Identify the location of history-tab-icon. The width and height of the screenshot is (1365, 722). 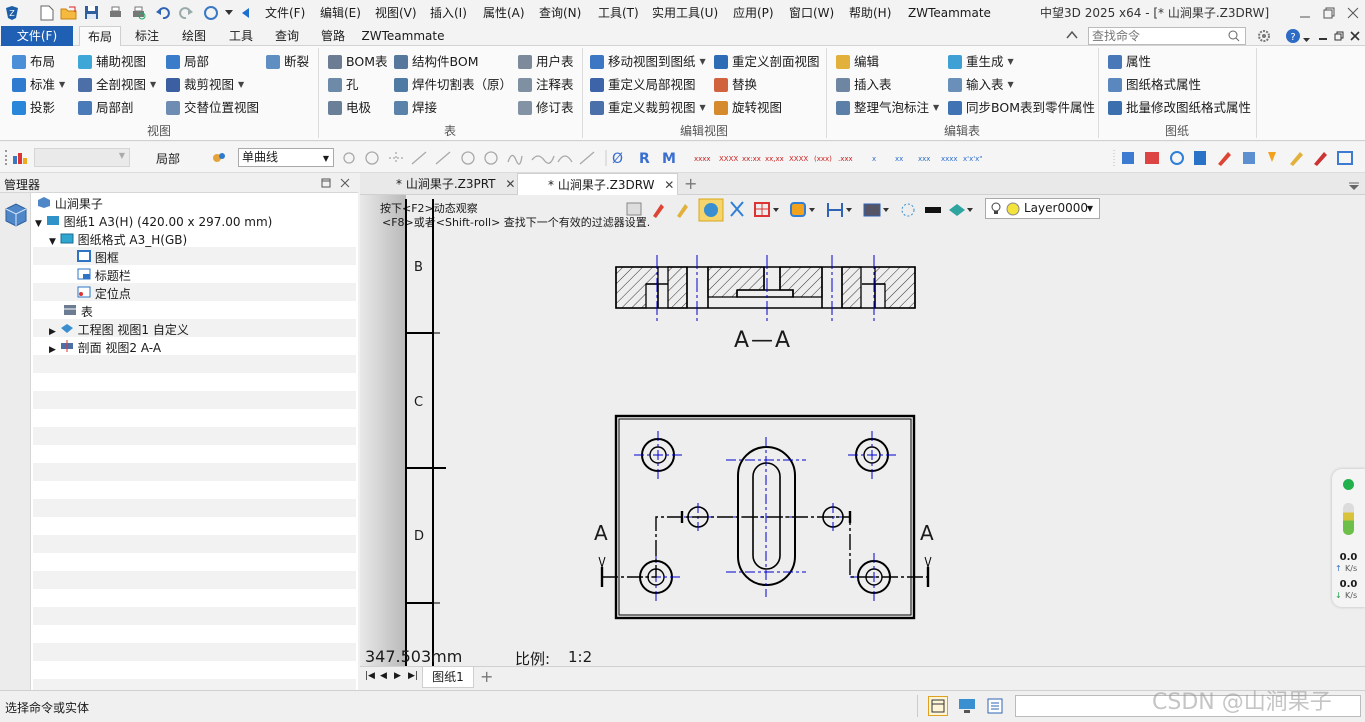
(16, 216).